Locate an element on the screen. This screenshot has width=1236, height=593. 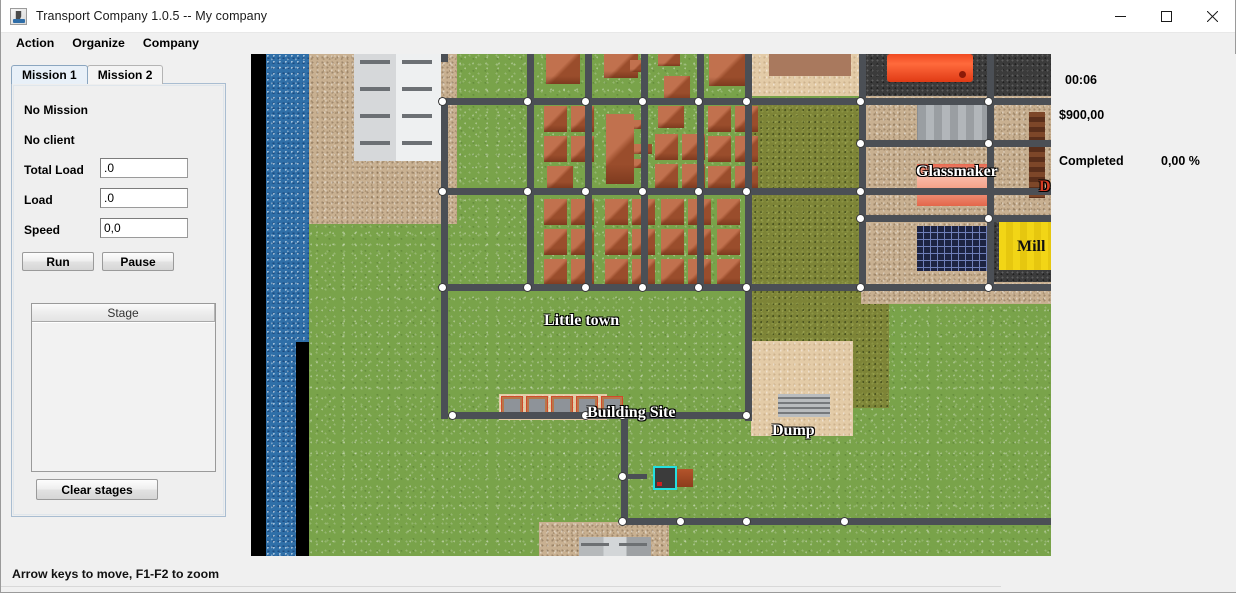
building-stone-bottom is located at coordinates (615, 546).